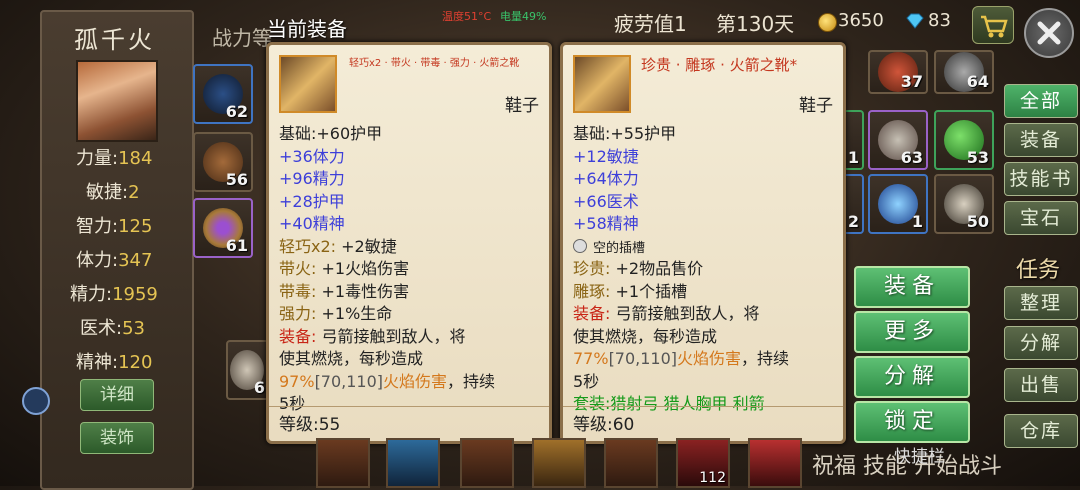  Describe the element at coordinates (606, 178) in the screenshot. I see `attribute-line: +64体力` at that location.